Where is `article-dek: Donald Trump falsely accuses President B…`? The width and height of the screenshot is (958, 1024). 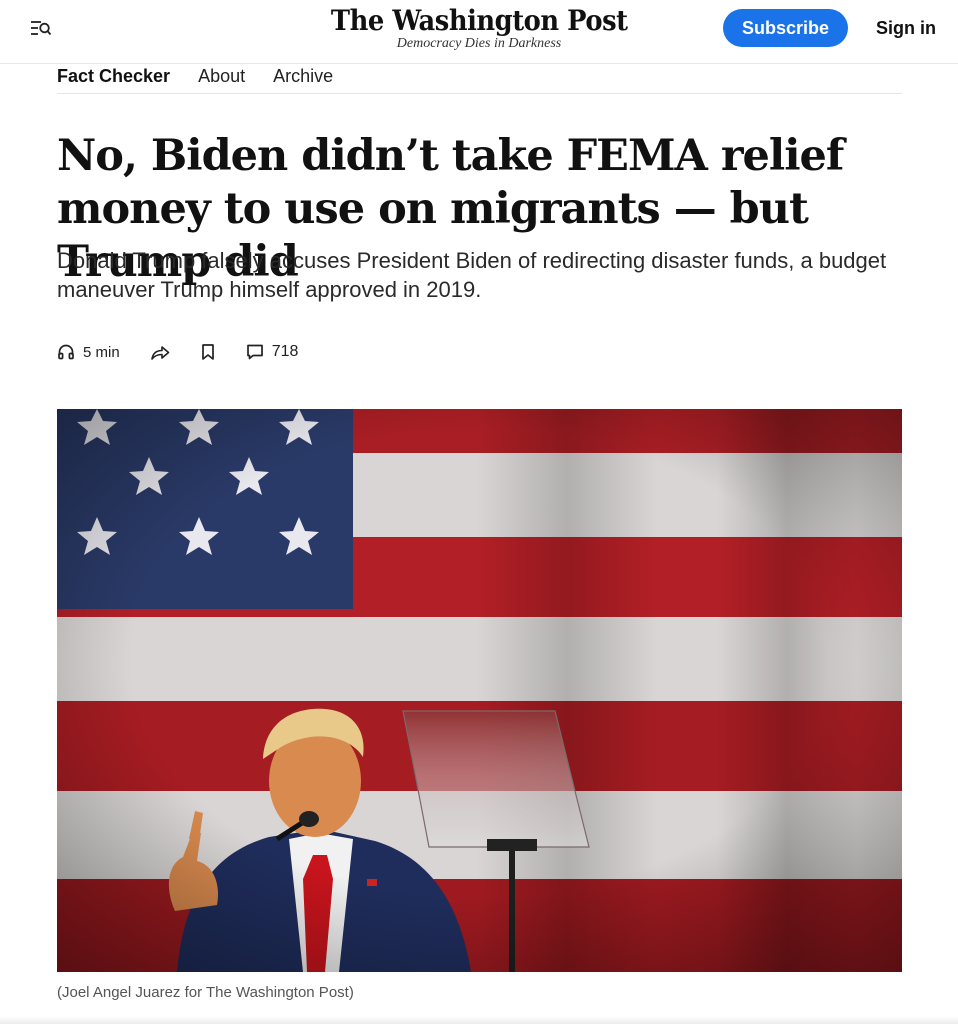
article-dek: Donald Trump falsely accuses President B… is located at coordinates (472, 275).